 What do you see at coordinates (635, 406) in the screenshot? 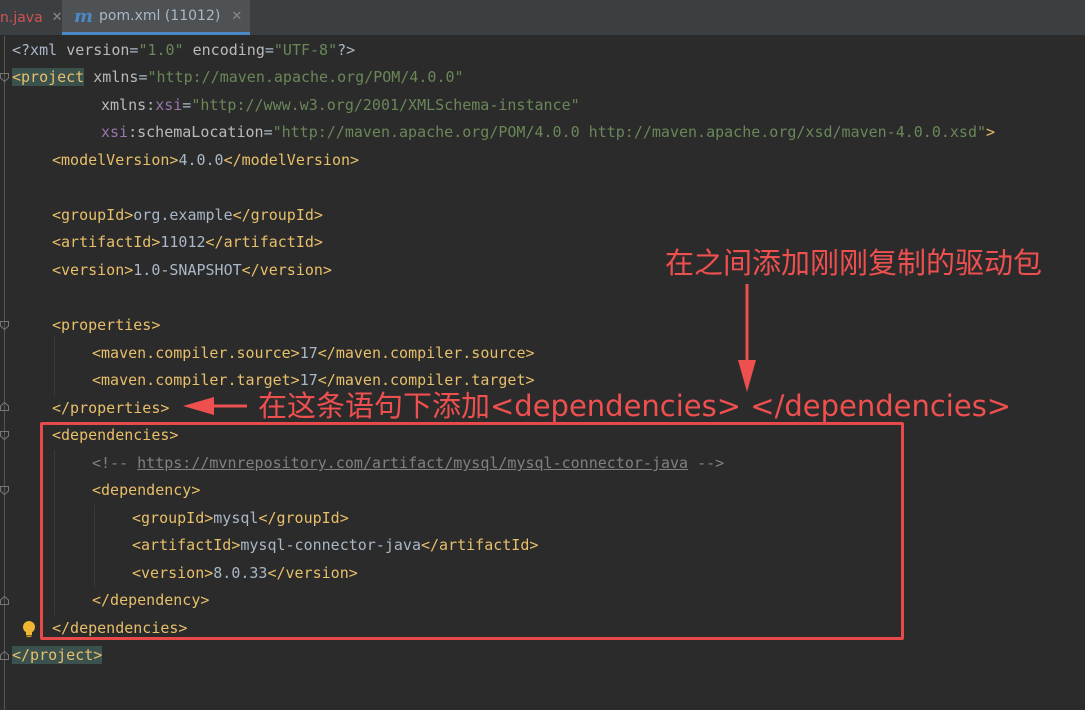
I see `annotation-add-dependencies: 在这条语句下添加<dependencies> </dependencies>` at bounding box center [635, 406].